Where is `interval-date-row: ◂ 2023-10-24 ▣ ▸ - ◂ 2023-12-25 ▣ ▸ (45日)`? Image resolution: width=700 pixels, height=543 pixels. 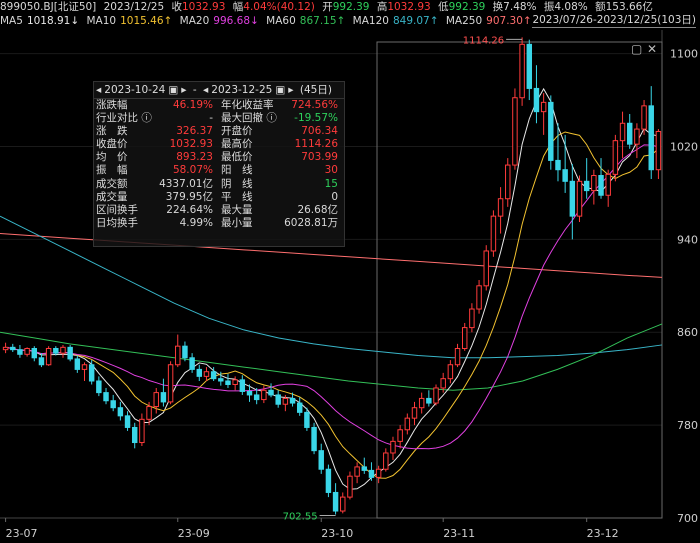
interval-date-row: ◂ 2023-10-24 ▣ ▸ - ◂ 2023-12-25 ▣ ▸ (45日) is located at coordinates (219, 90).